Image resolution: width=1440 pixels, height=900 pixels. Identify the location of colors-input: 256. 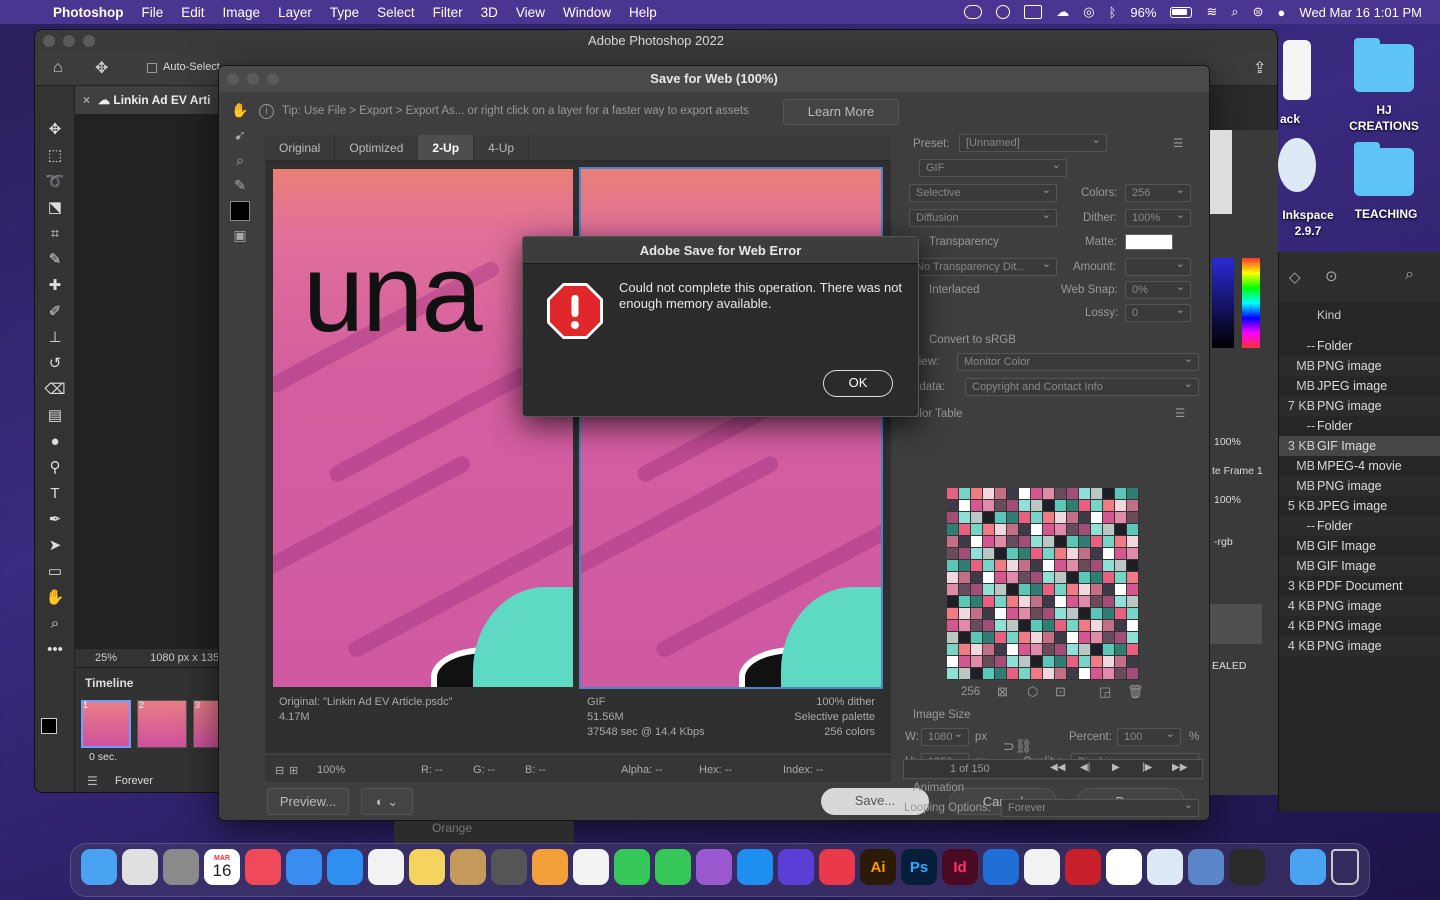
(1158, 192).